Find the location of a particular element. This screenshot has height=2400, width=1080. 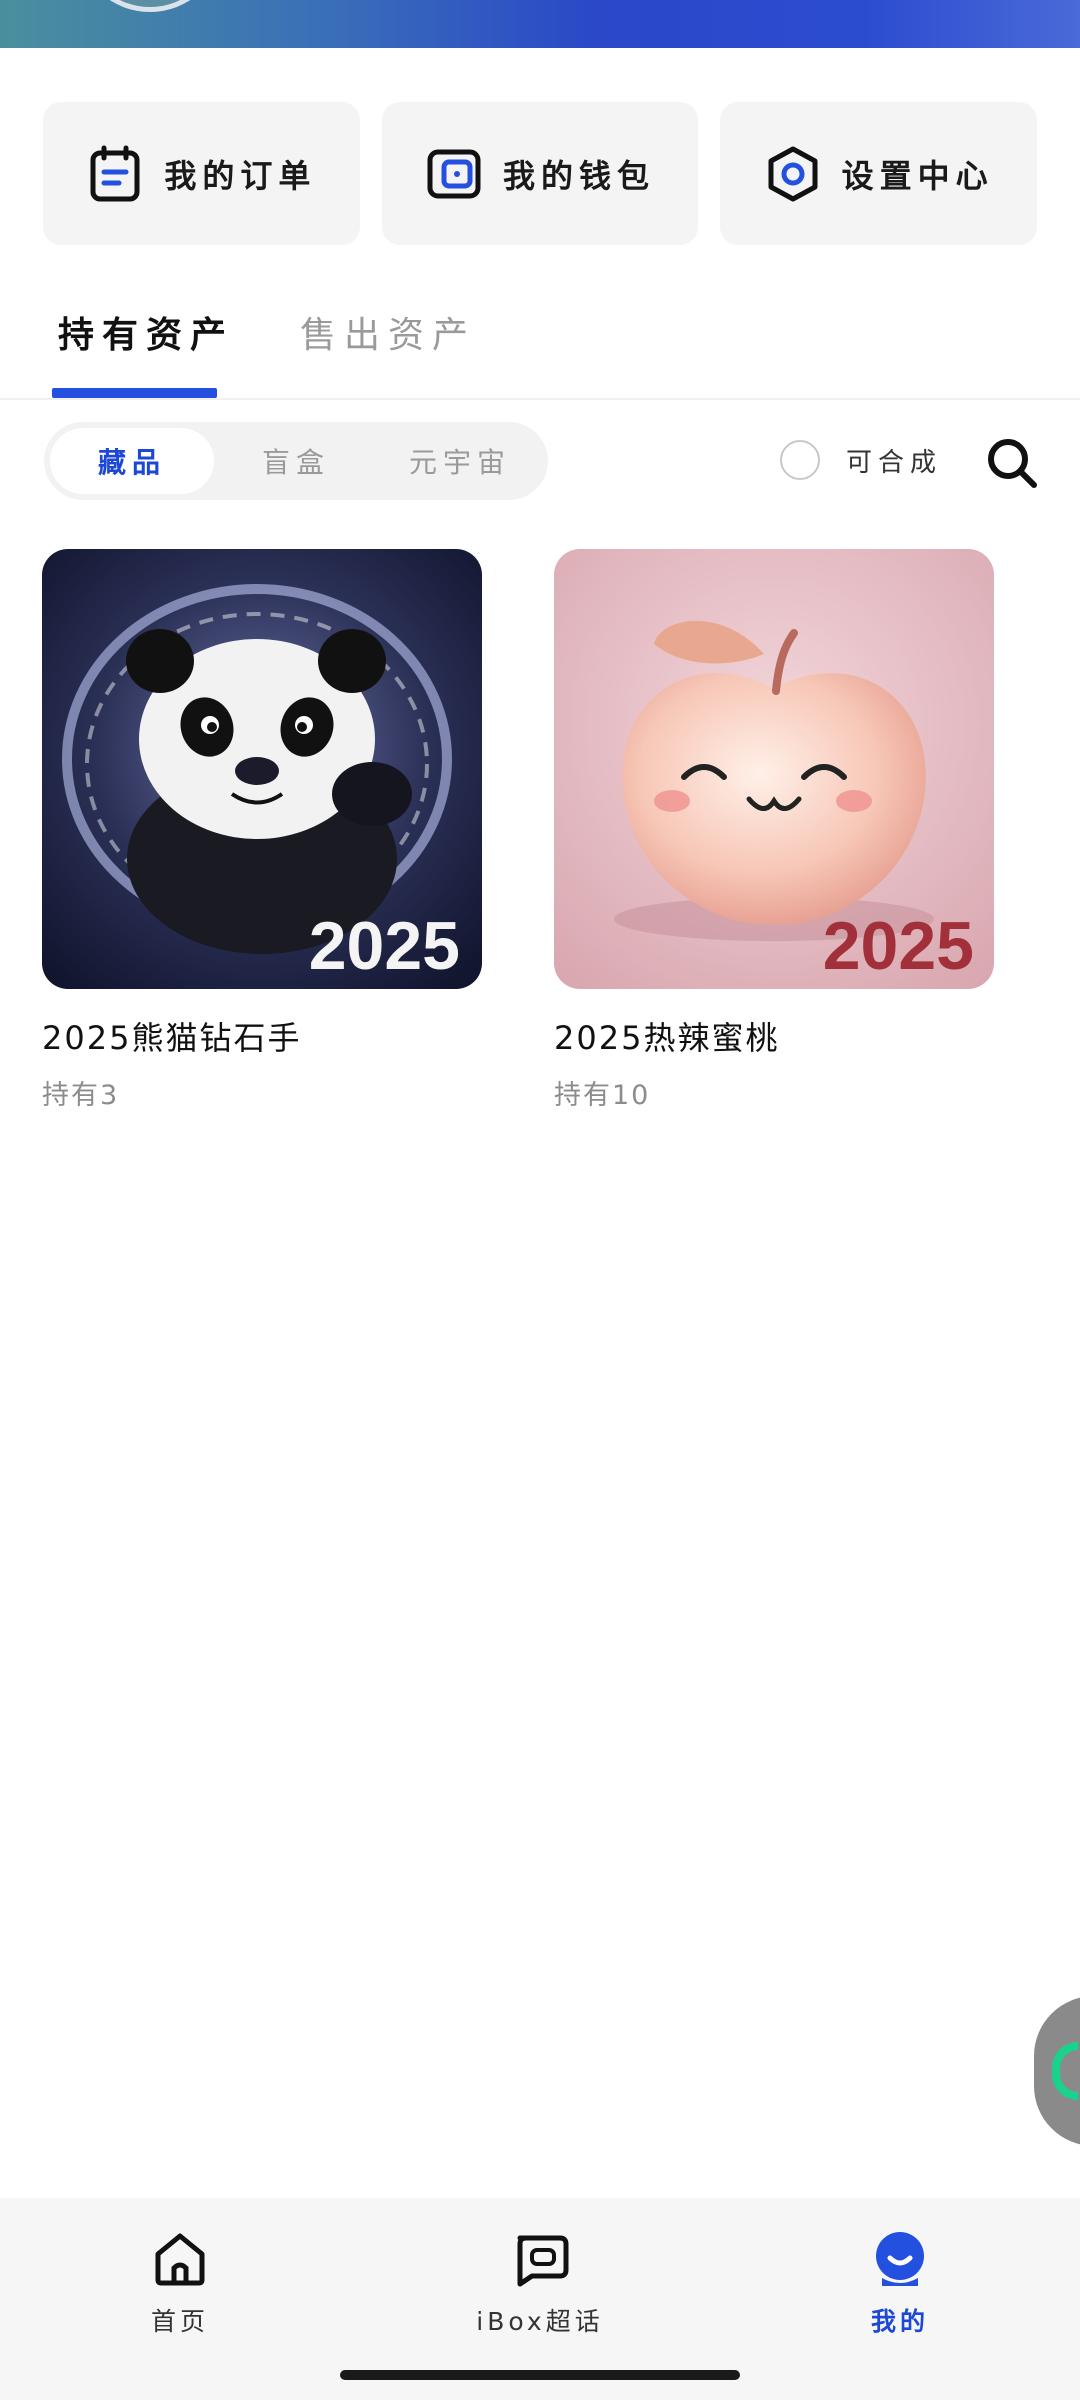

collection-item-holding: 持有10 is located at coordinates (602, 1095).